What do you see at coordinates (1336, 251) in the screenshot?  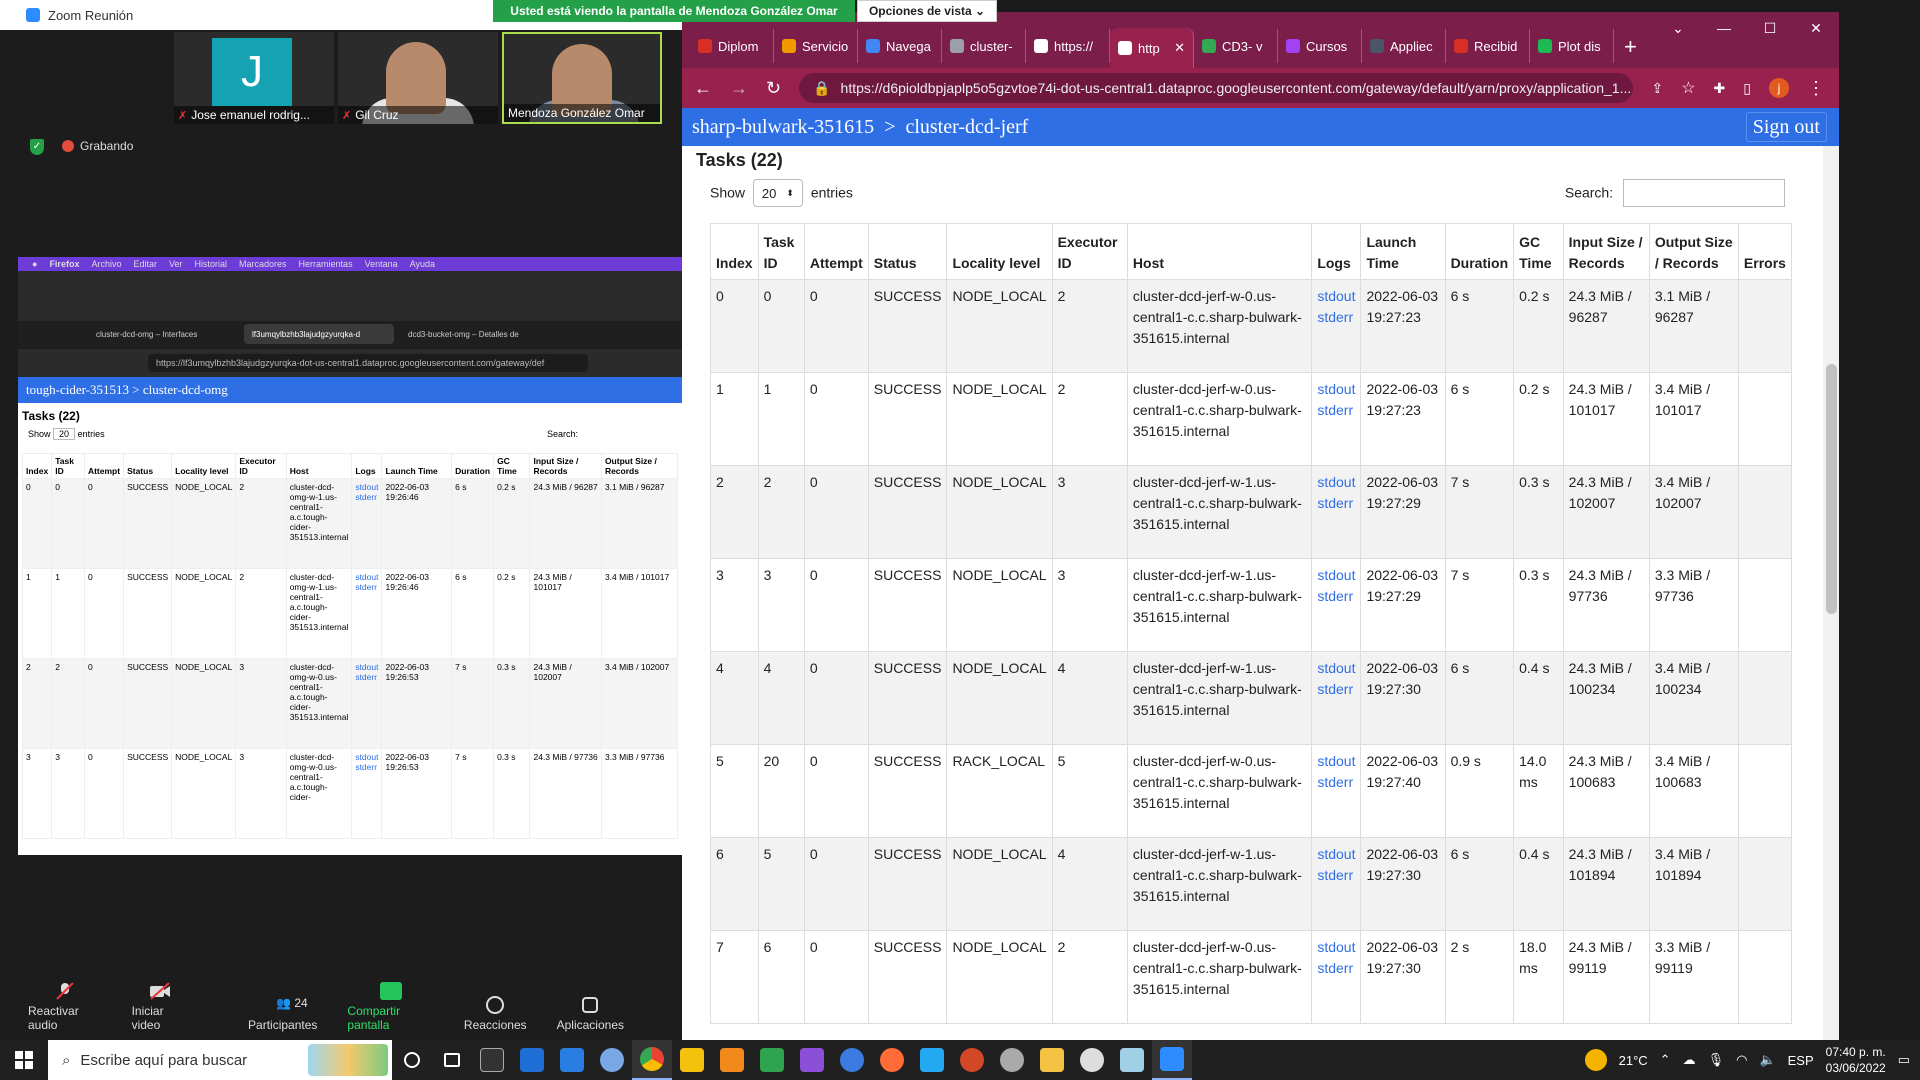 I see `column-header: Logs` at bounding box center [1336, 251].